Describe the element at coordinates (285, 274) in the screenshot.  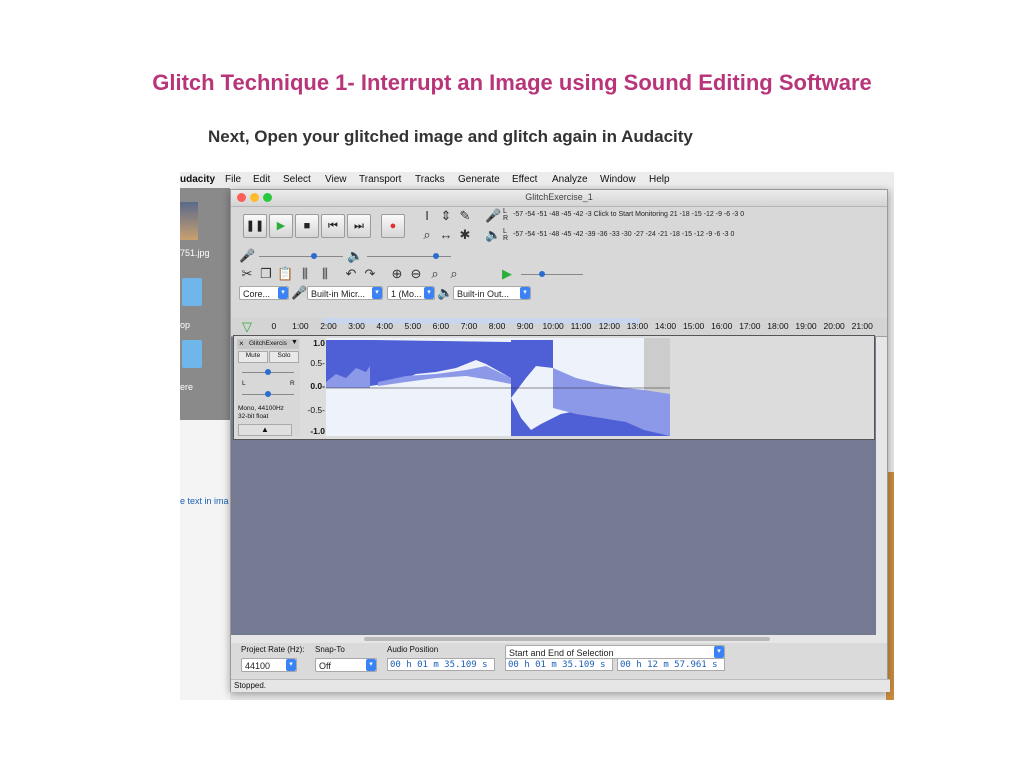
I see `paste-icon: 📋` at that location.